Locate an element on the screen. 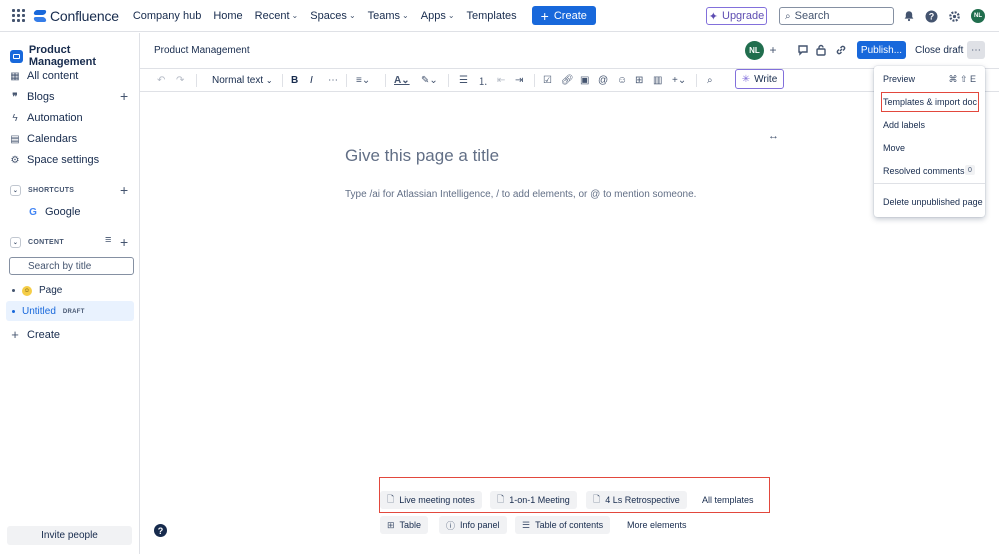 The height and width of the screenshot is (554, 999). more-actions-button: ⋯ is located at coordinates (976, 50).